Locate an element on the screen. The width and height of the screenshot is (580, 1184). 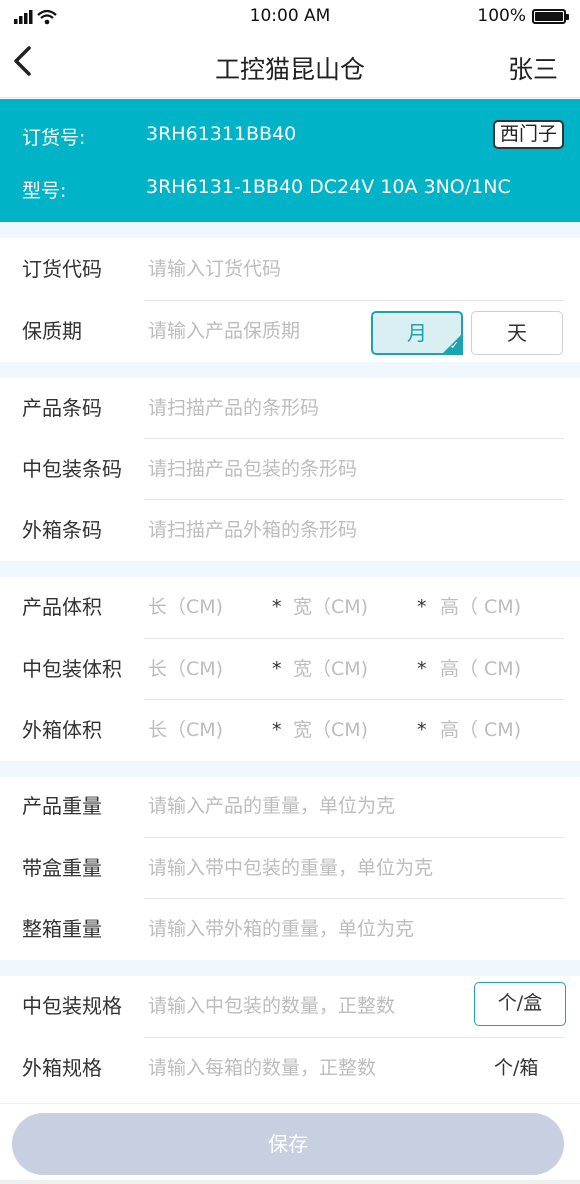
shelf-life-input: 请输入产品保质期 is located at coordinates (224, 331).